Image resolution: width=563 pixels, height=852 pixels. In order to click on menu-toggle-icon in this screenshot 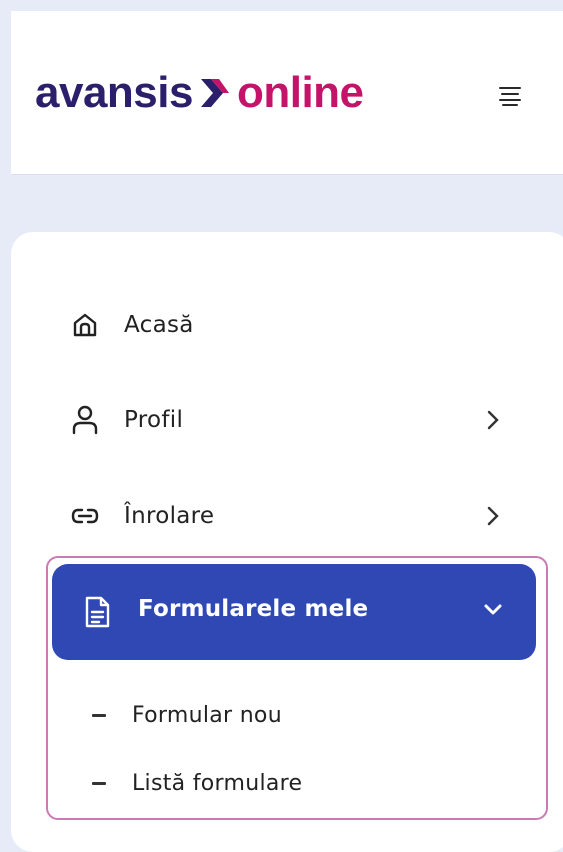, I will do `click(510, 96)`.